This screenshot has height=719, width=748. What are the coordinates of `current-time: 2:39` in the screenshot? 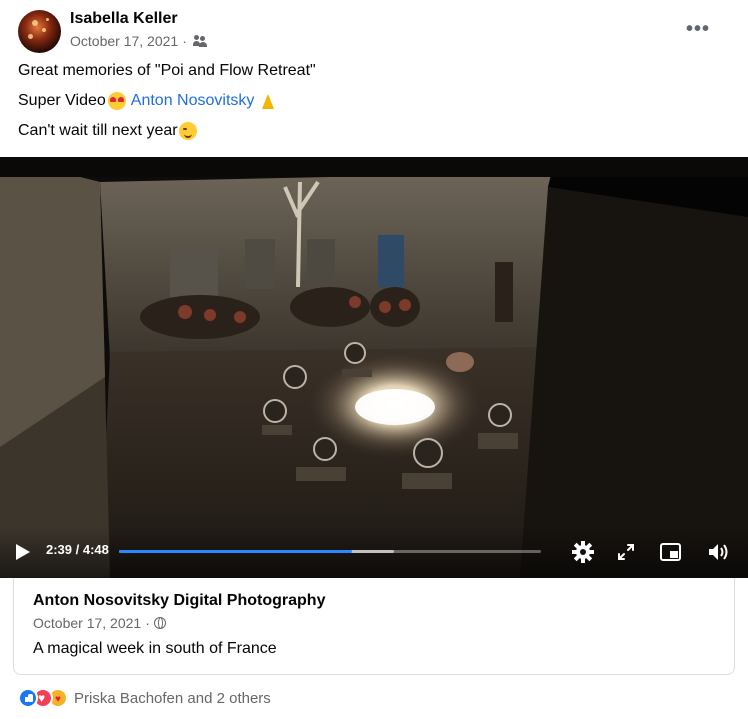 It's located at (59, 549).